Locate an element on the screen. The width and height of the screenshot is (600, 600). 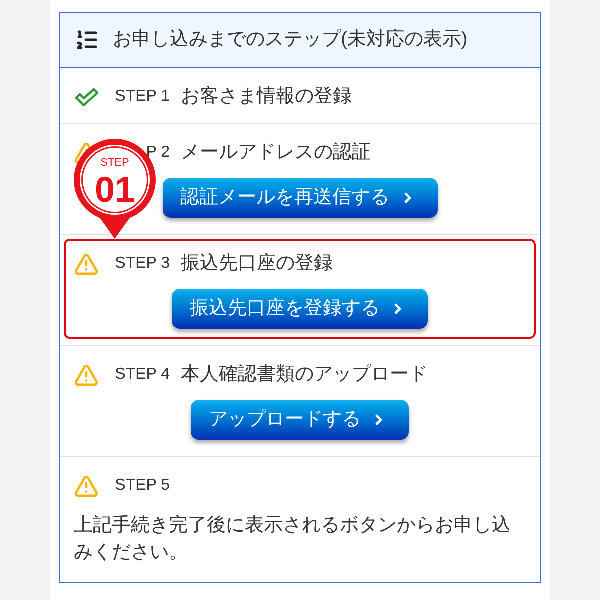
step-number: STEP 4 is located at coordinates (142, 375).